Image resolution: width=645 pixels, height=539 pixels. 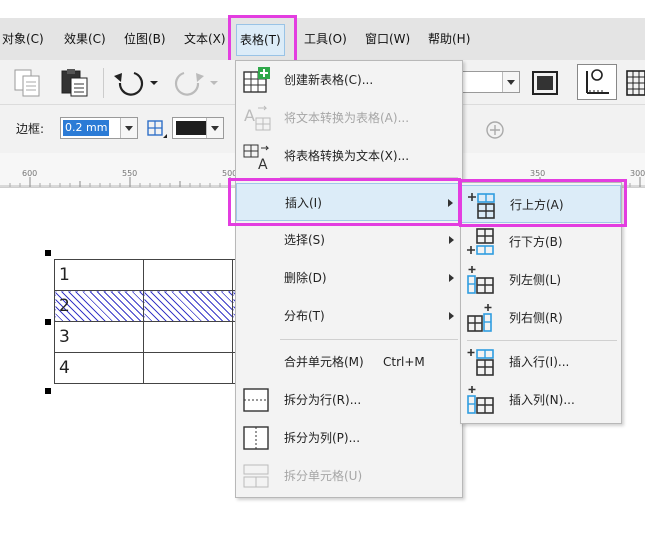 What do you see at coordinates (537, 205) in the screenshot?
I see `menu-item-label: 行上方(A)` at bounding box center [537, 205].